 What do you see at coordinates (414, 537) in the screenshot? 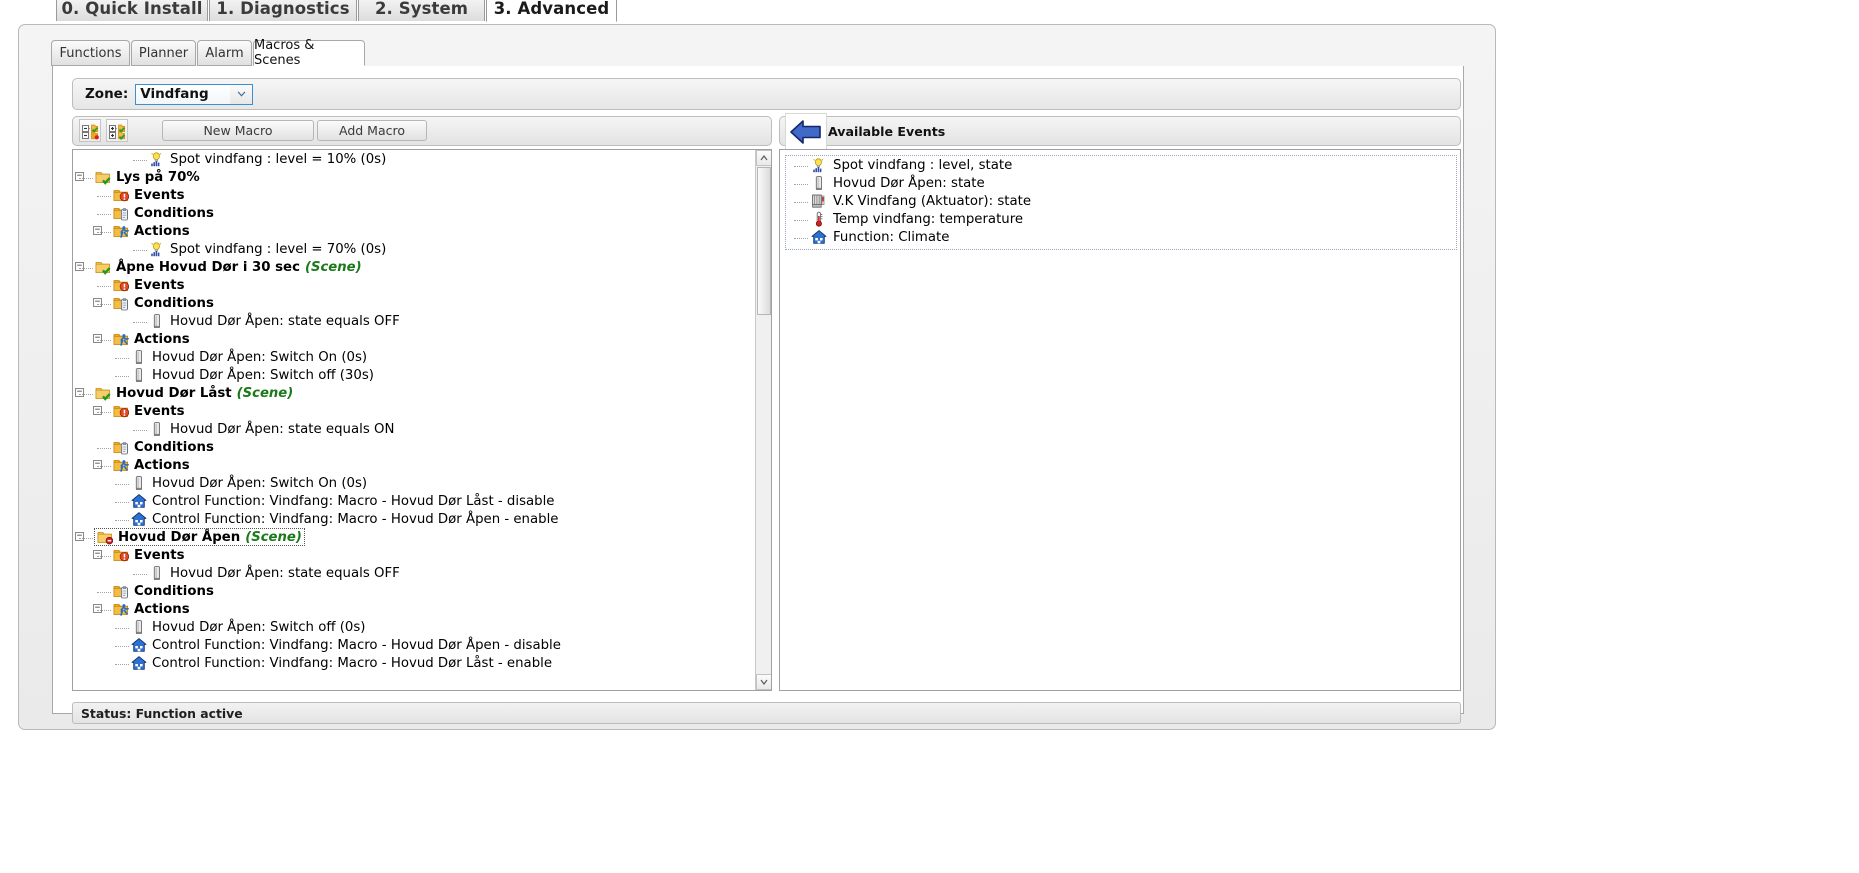
I see `tree-row: − Hovud Dør Åpen (Scene)` at bounding box center [414, 537].